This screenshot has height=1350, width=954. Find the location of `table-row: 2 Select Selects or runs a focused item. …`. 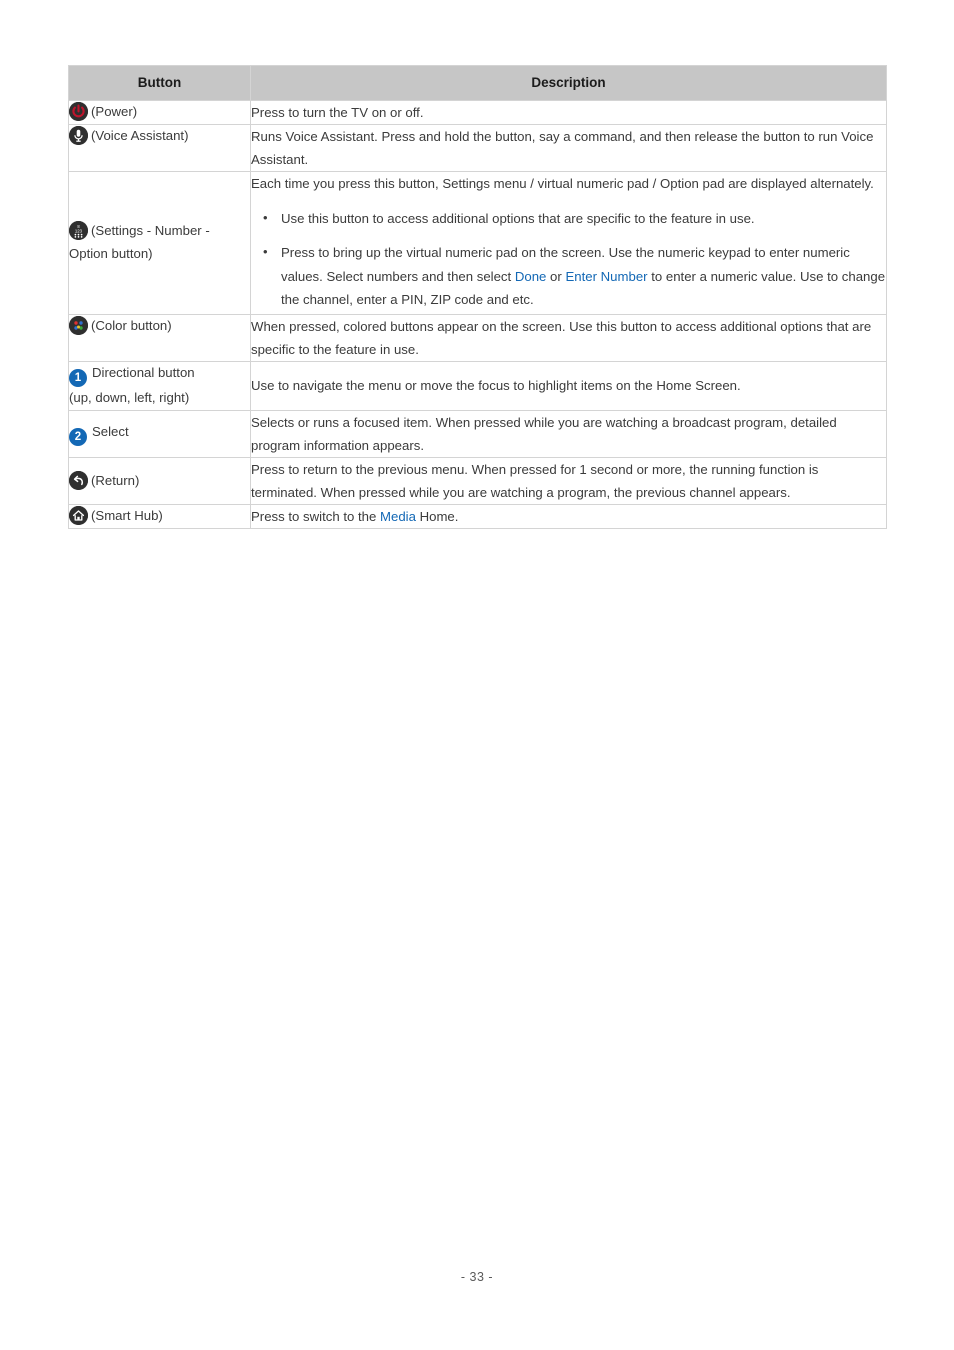

table-row: 2 Select Selects or runs a focused item. … is located at coordinates (477, 433).